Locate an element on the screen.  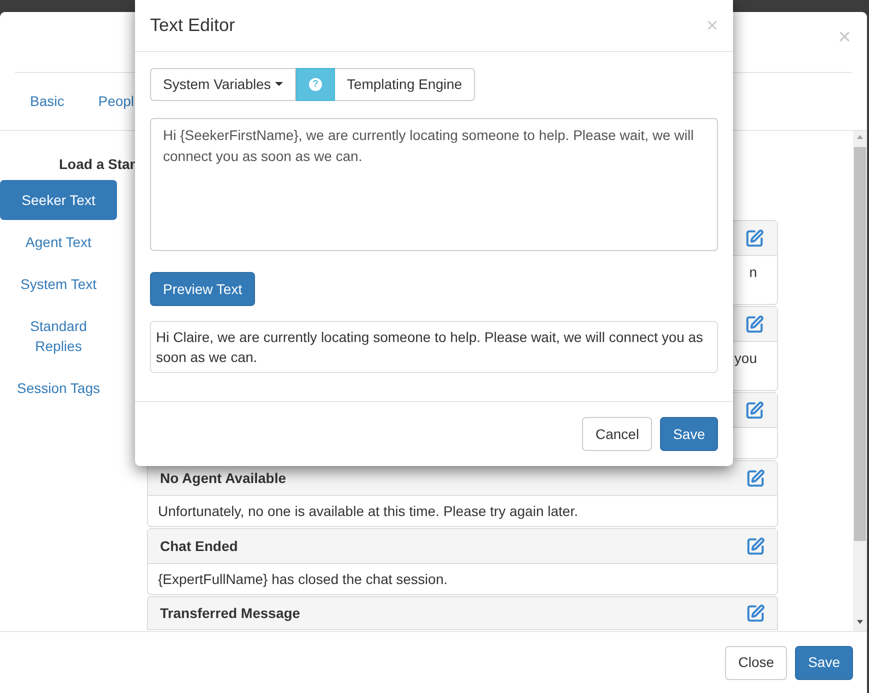
caret-icon is located at coordinates (278, 84).